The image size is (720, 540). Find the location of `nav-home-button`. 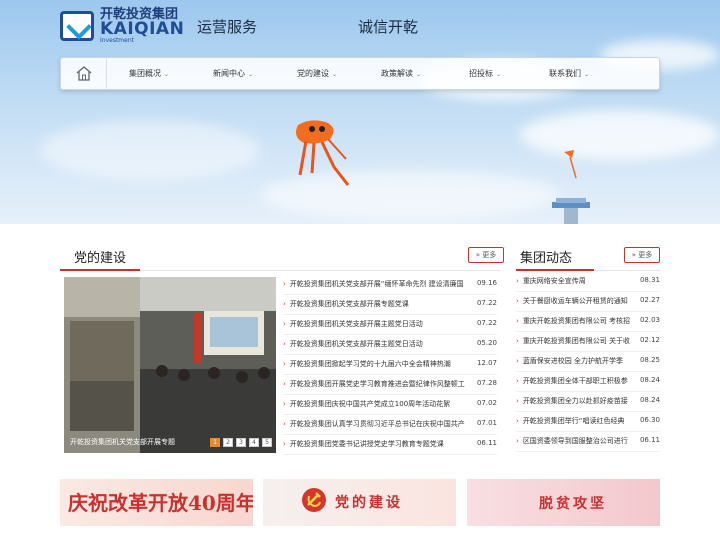

nav-home-button is located at coordinates (84, 73).